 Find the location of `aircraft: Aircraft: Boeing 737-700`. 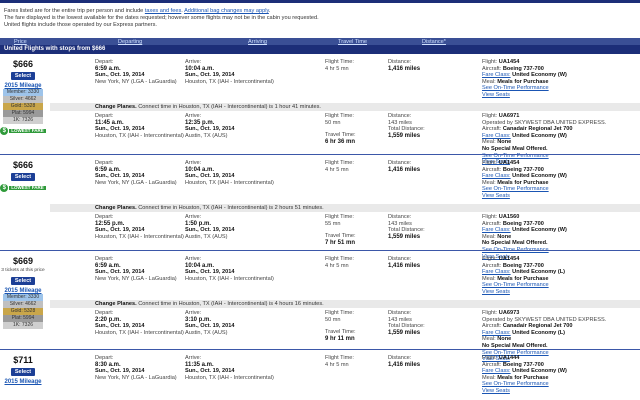

aircraft: Aircraft: Boeing 737-700 is located at coordinates (524, 224).